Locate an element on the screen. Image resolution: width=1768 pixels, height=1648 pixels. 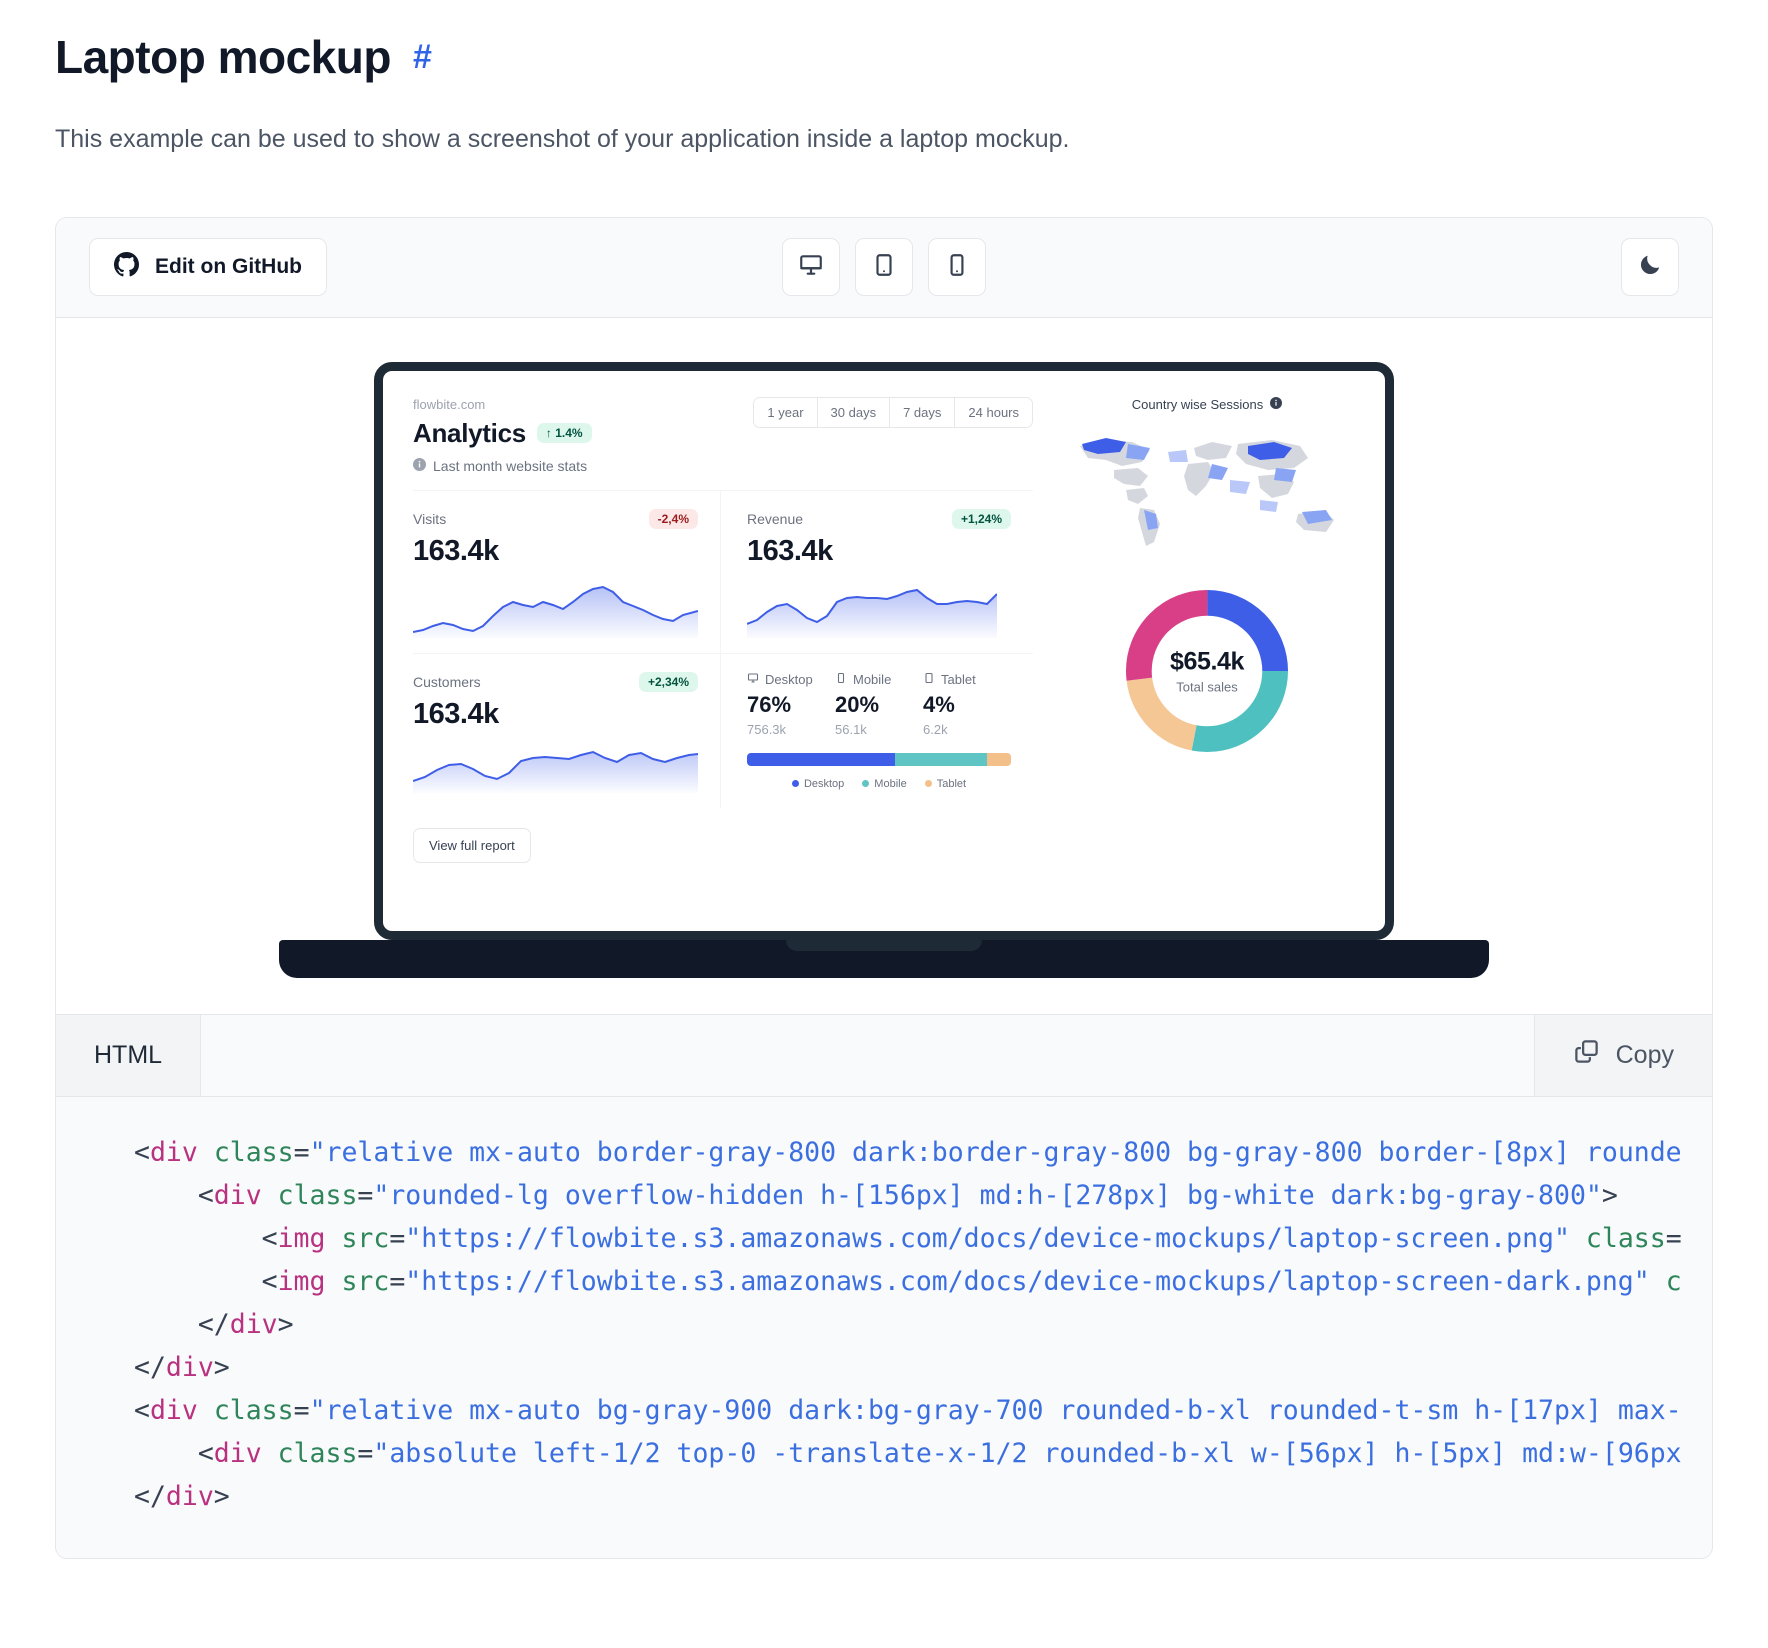
theme-toggle-button is located at coordinates (1650, 267).